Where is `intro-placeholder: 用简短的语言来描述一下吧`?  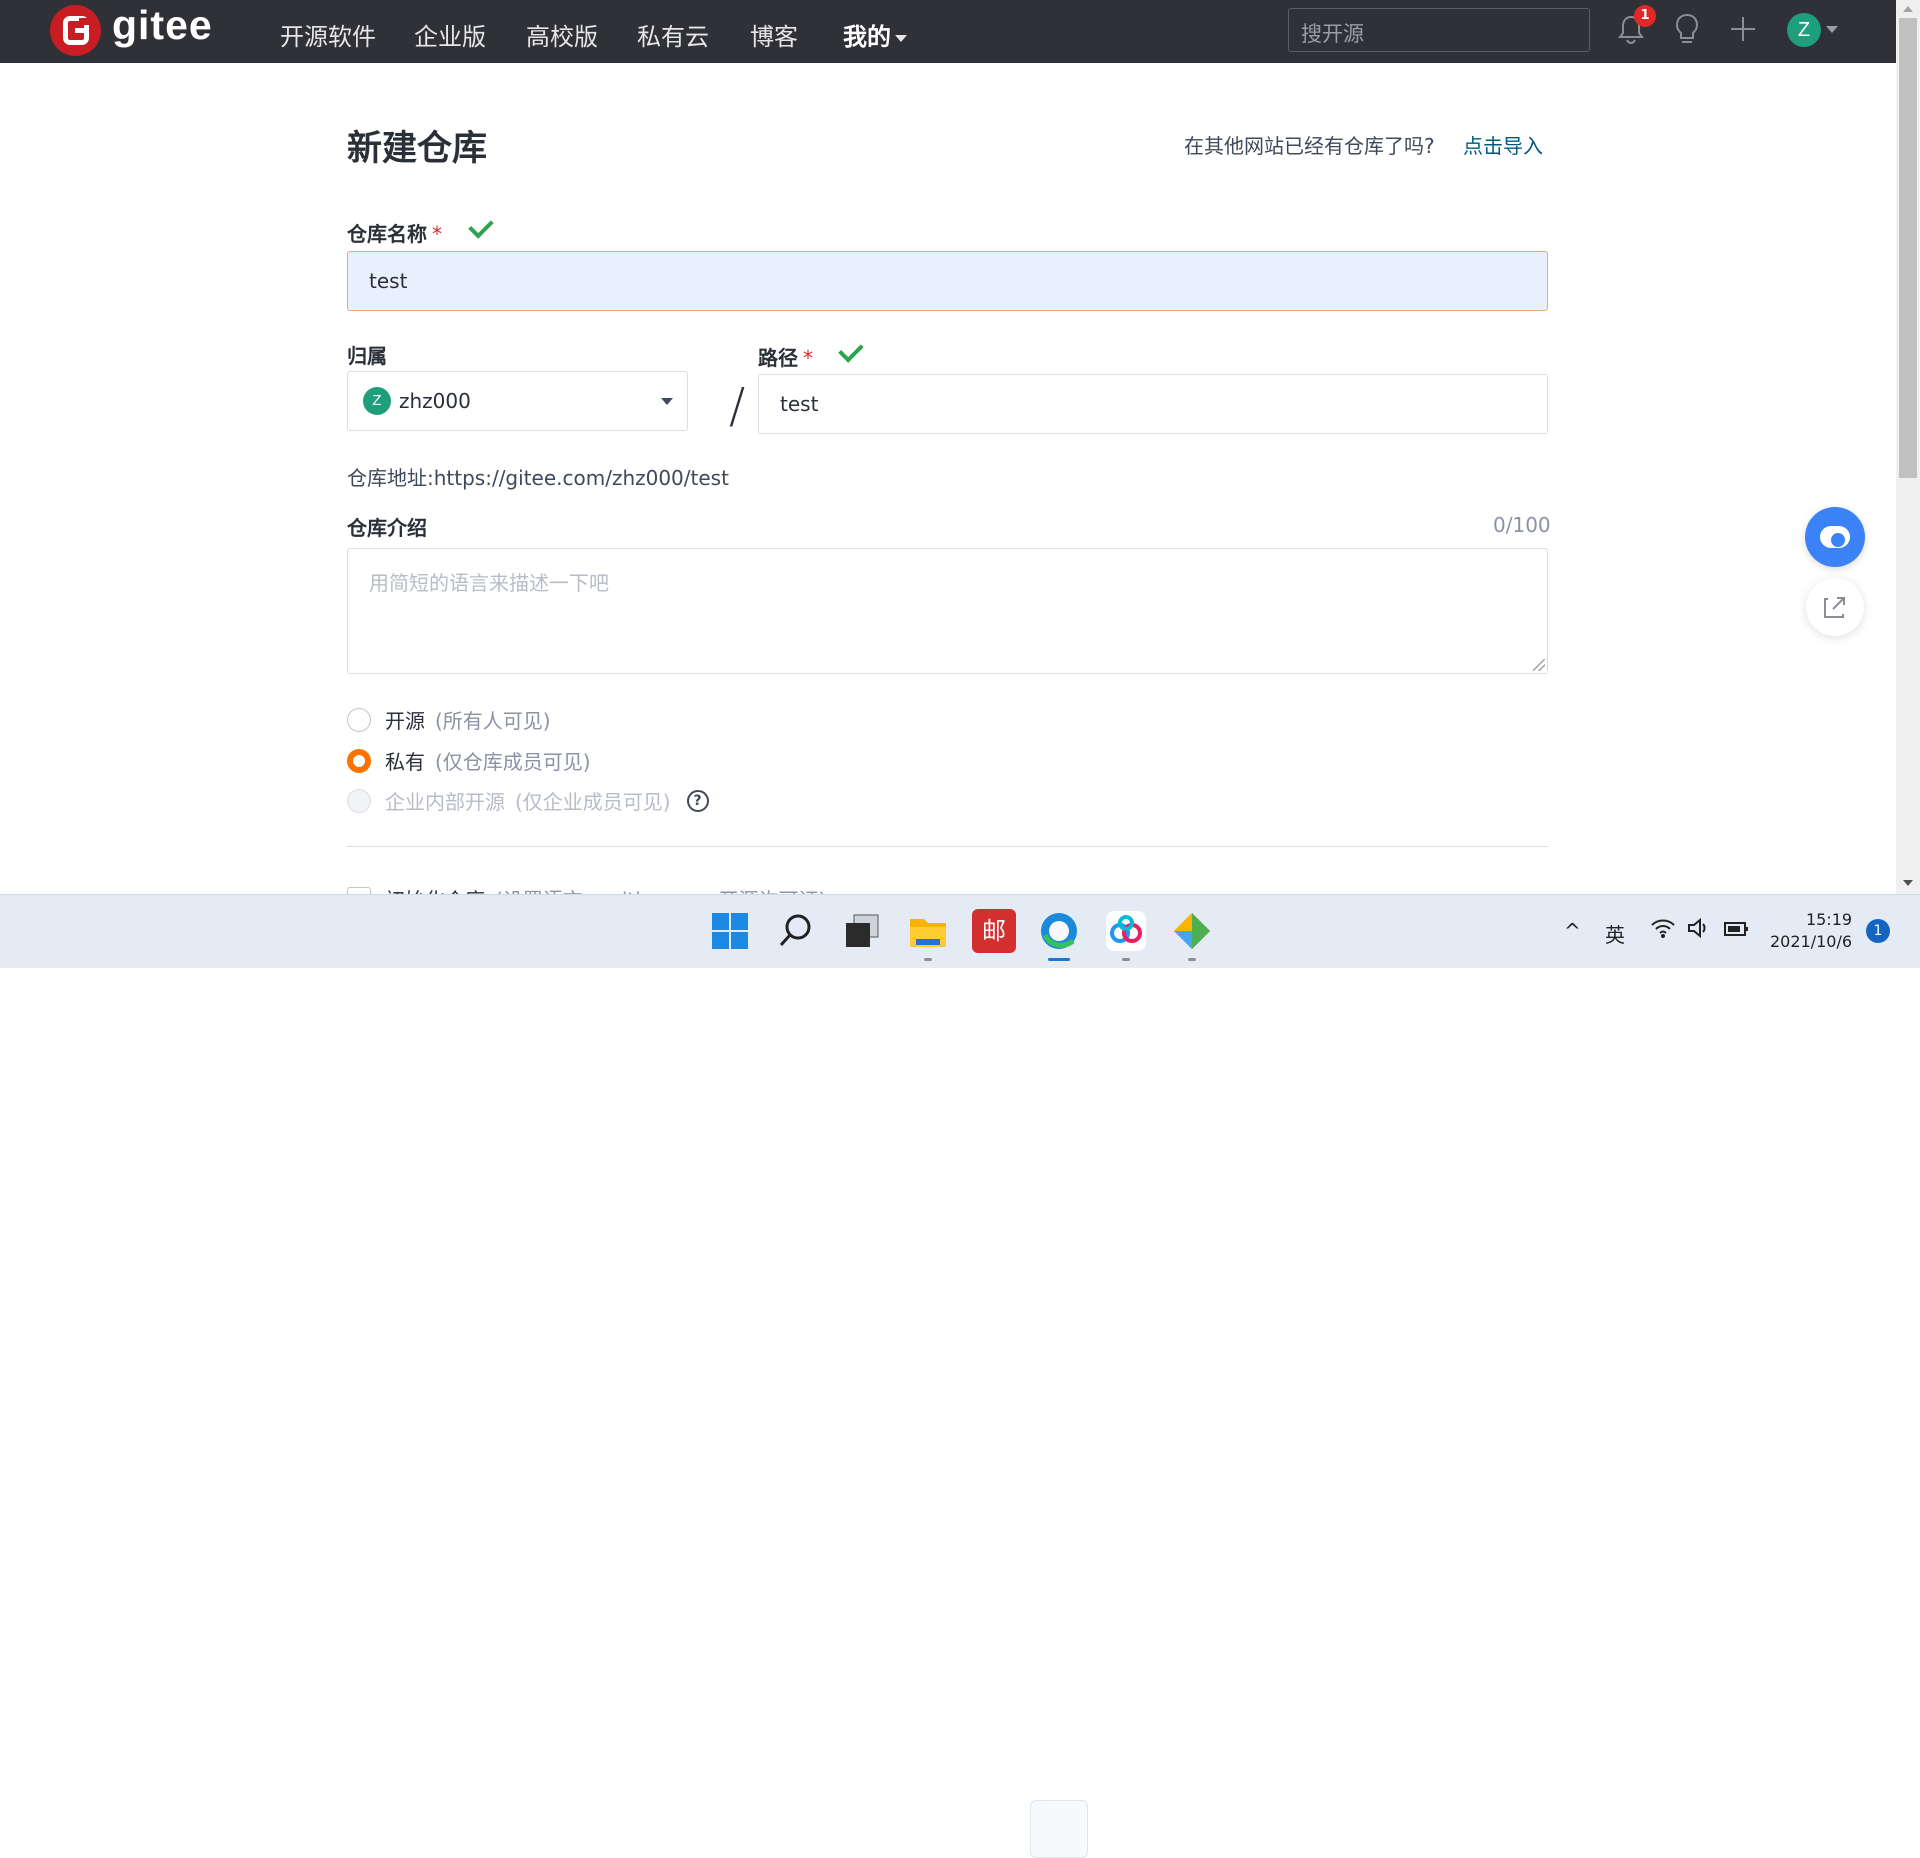
intro-placeholder: 用简短的语言来描述一下吧 is located at coordinates (489, 583).